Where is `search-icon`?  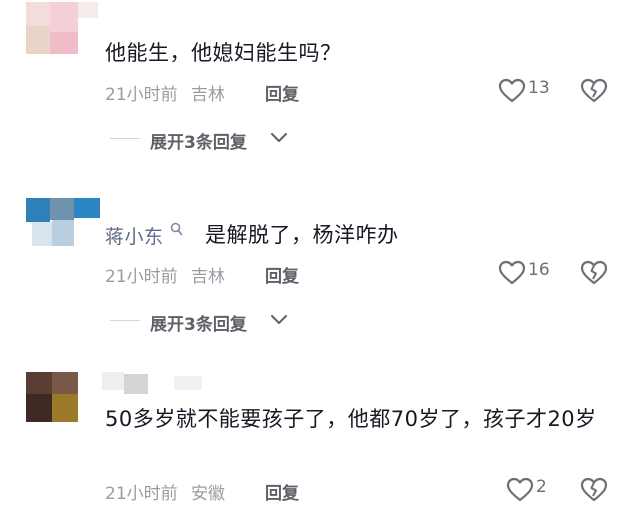
search-icon is located at coordinates (175, 231).